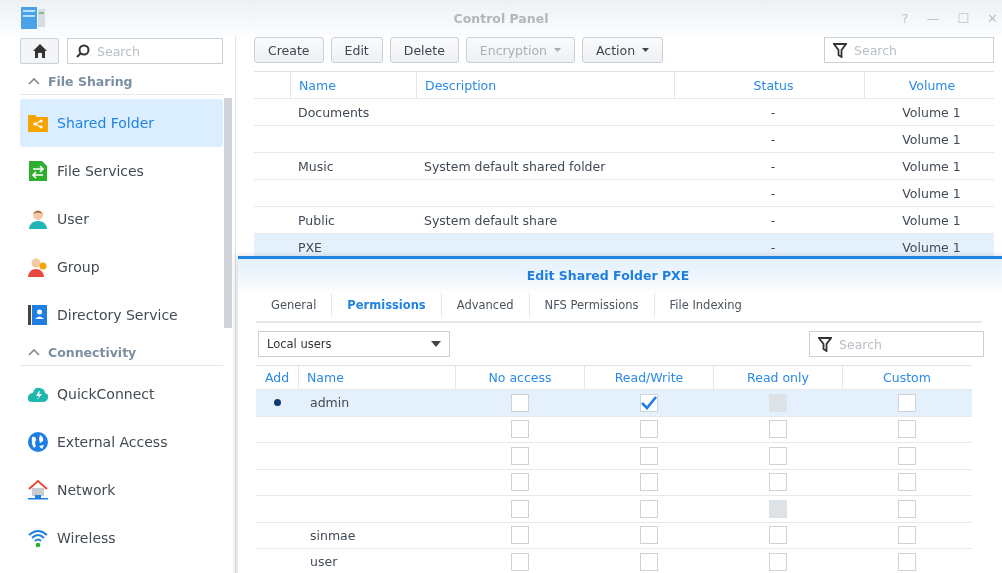 This screenshot has width=1002, height=573. I want to click on sidebar-item: External Access, so click(121, 442).